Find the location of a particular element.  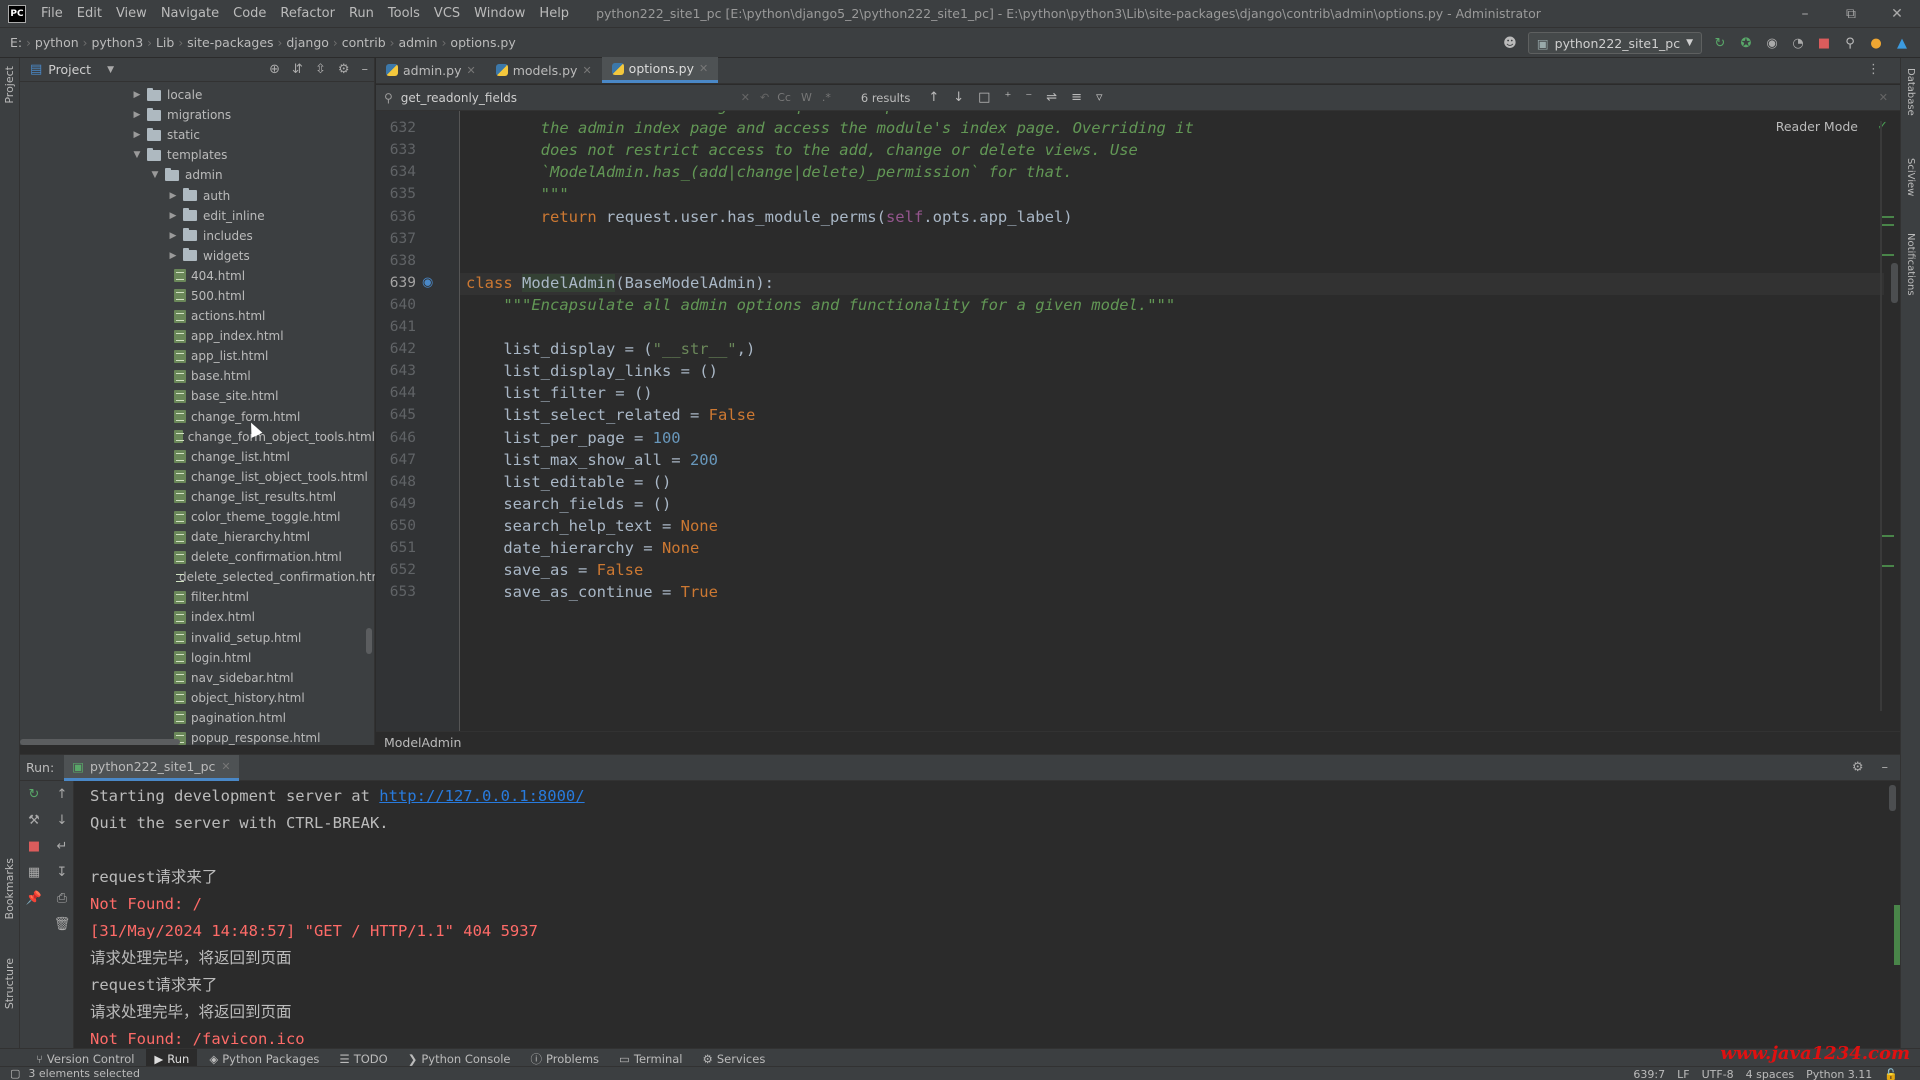

structure-tool-button: Structure is located at coordinates (9, 983).